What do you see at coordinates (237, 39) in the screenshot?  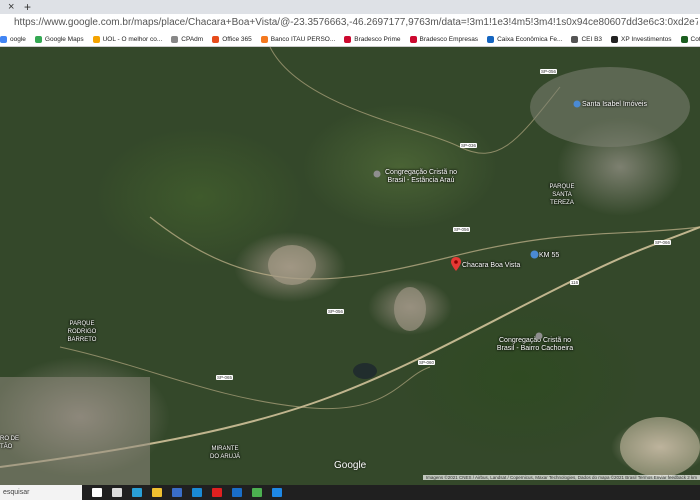 I see `bookmark-label: Office 365` at bounding box center [237, 39].